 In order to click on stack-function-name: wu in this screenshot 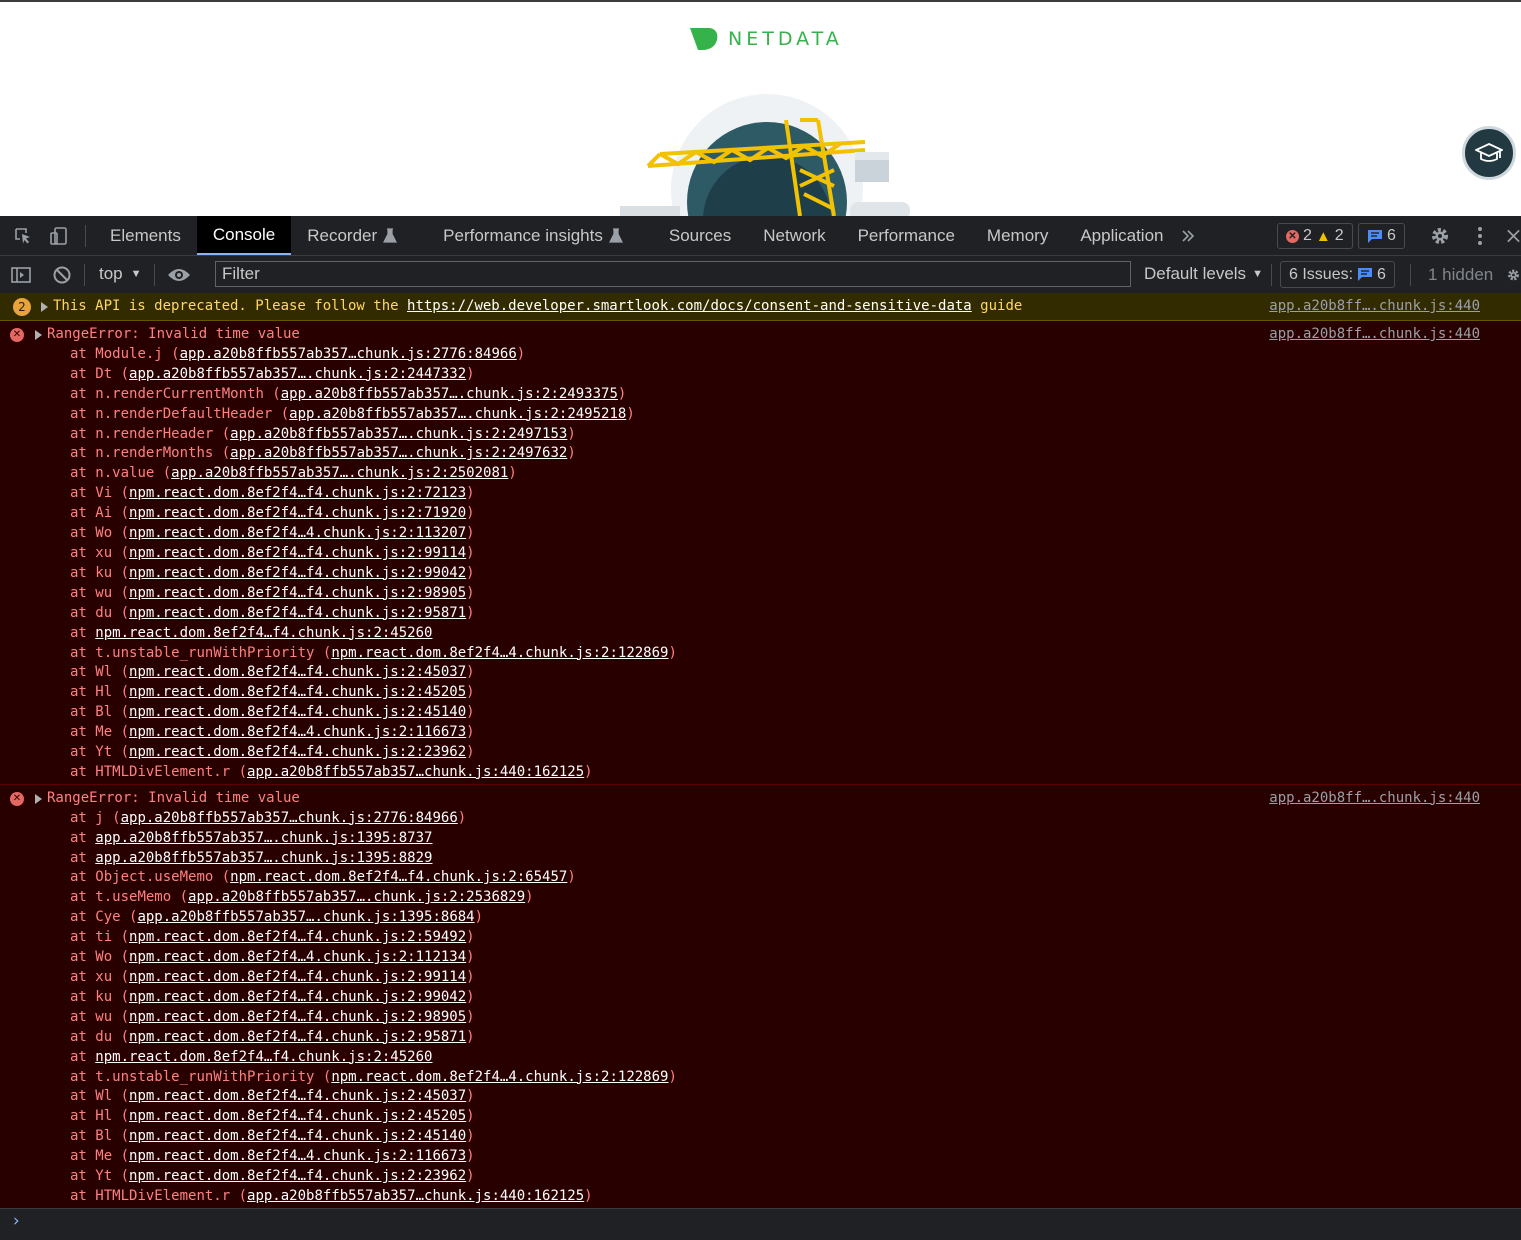, I will do `click(104, 592)`.